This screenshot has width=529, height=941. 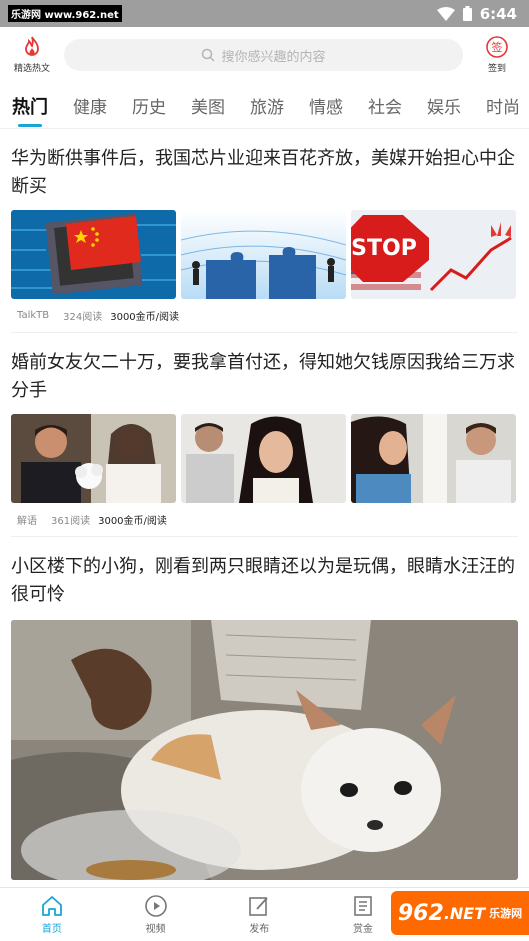 What do you see at coordinates (267, 105) in the screenshot?
I see `tab-travel: 旅游` at bounding box center [267, 105].